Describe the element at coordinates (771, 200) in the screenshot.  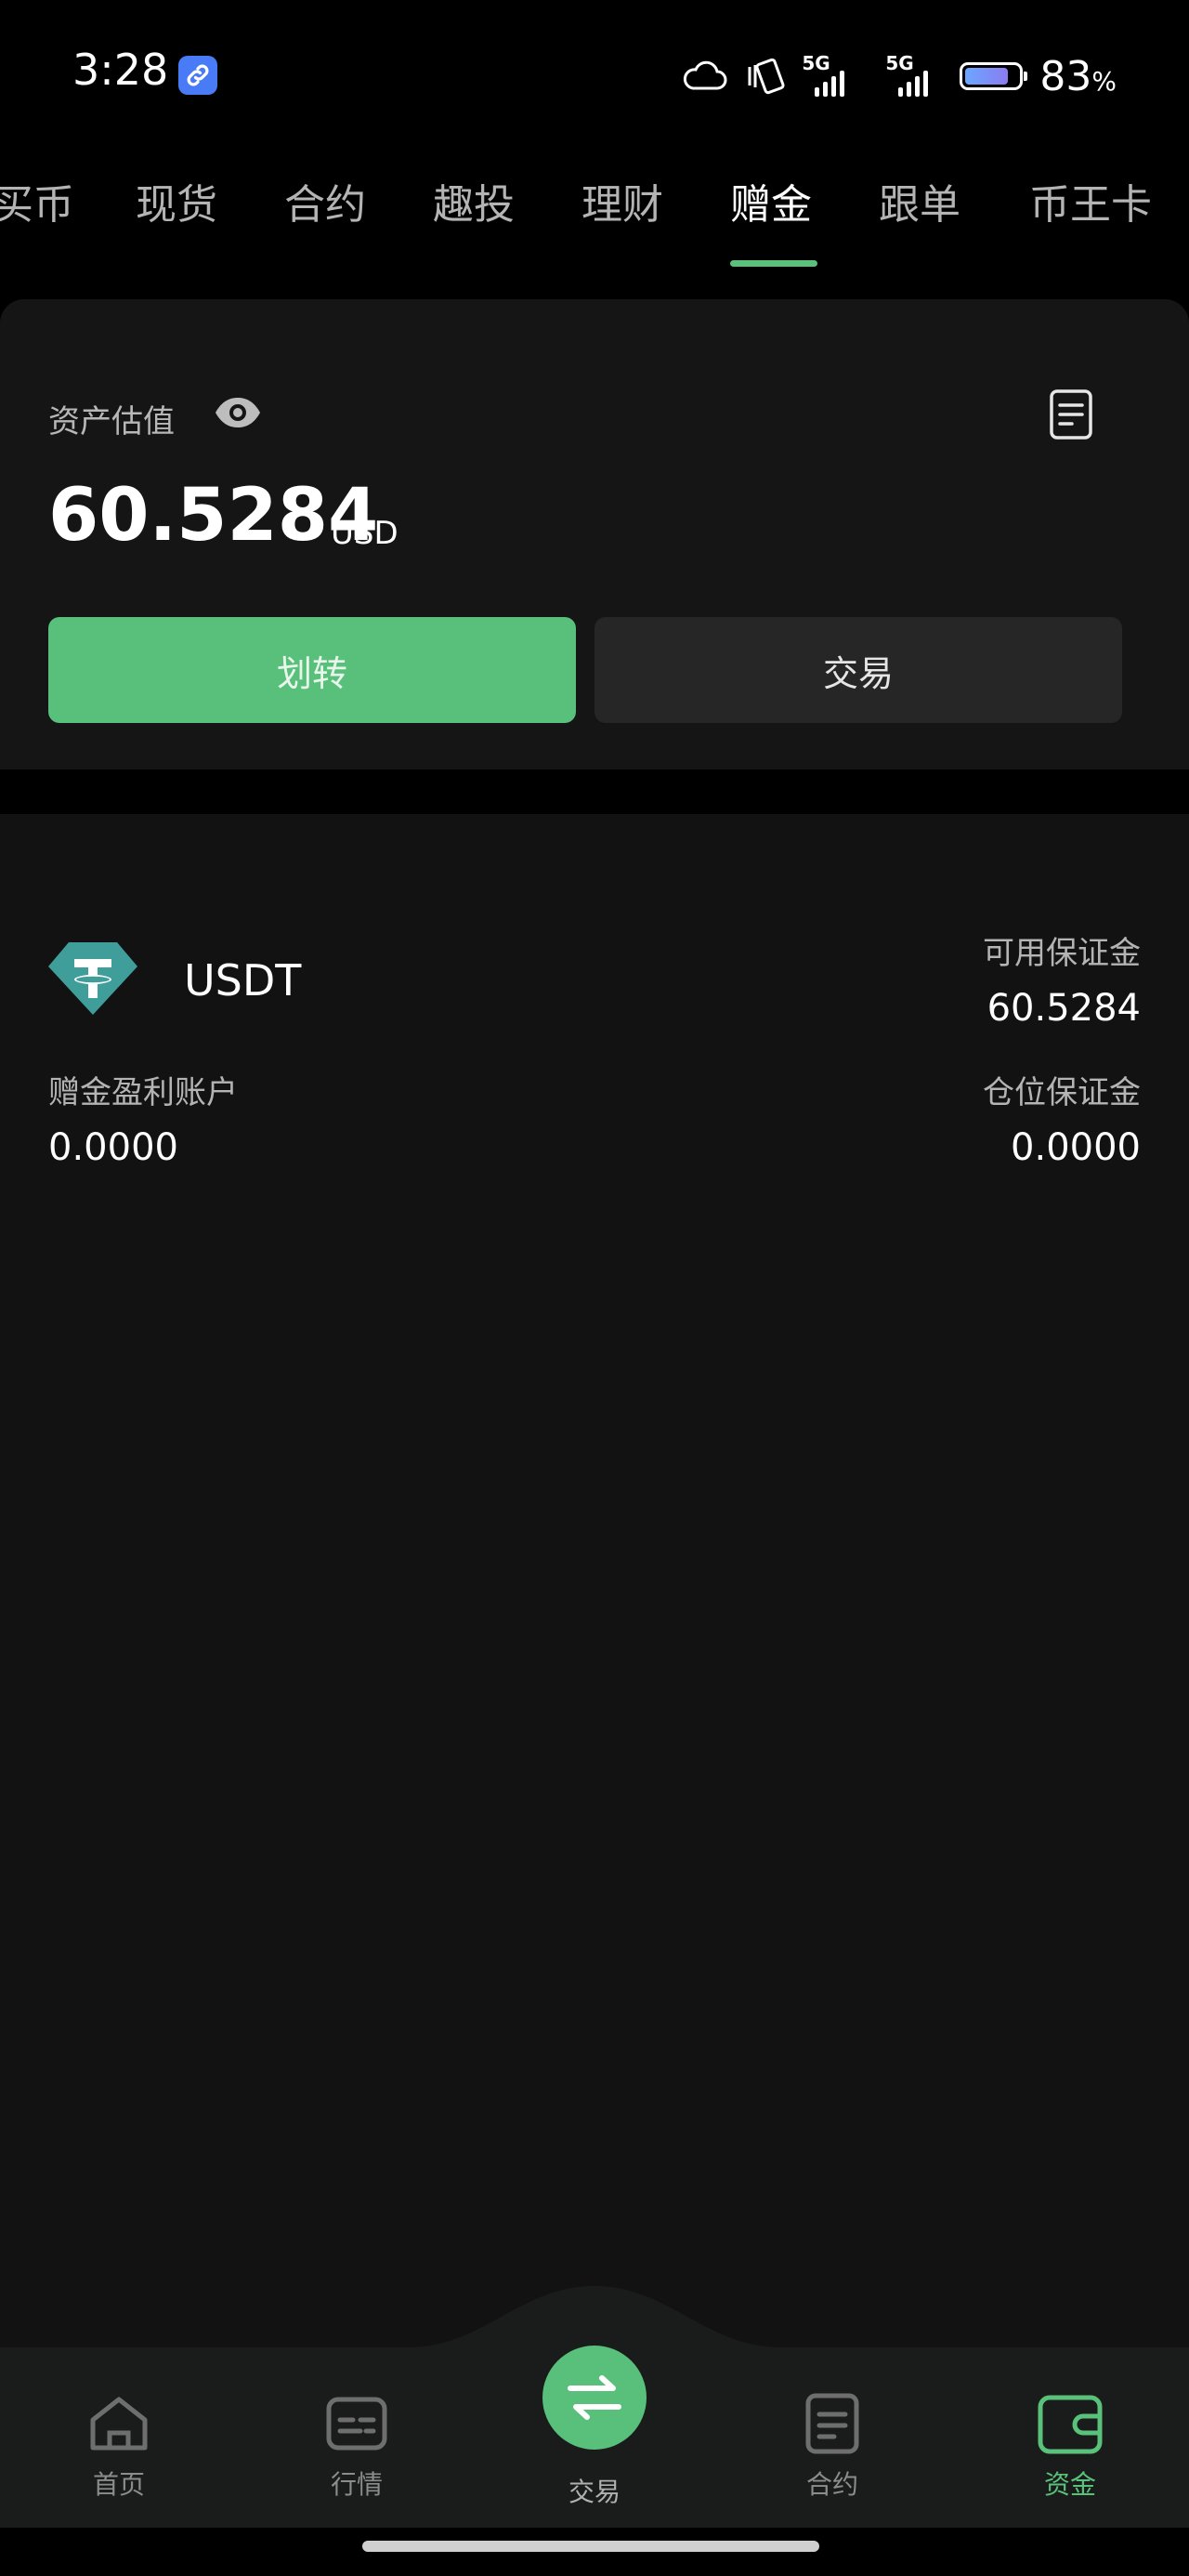
I see `tab-bonus: 赠金` at that location.